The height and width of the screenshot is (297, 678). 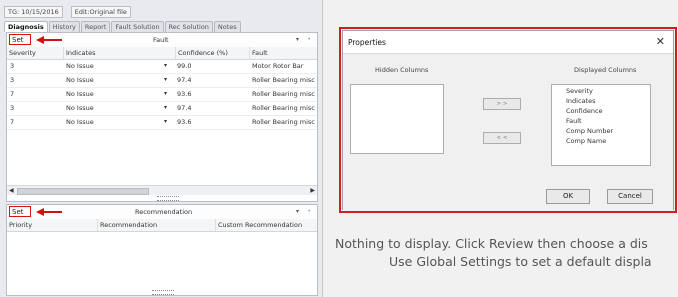 I want to click on list-item: Comp Name, so click(x=586, y=141).